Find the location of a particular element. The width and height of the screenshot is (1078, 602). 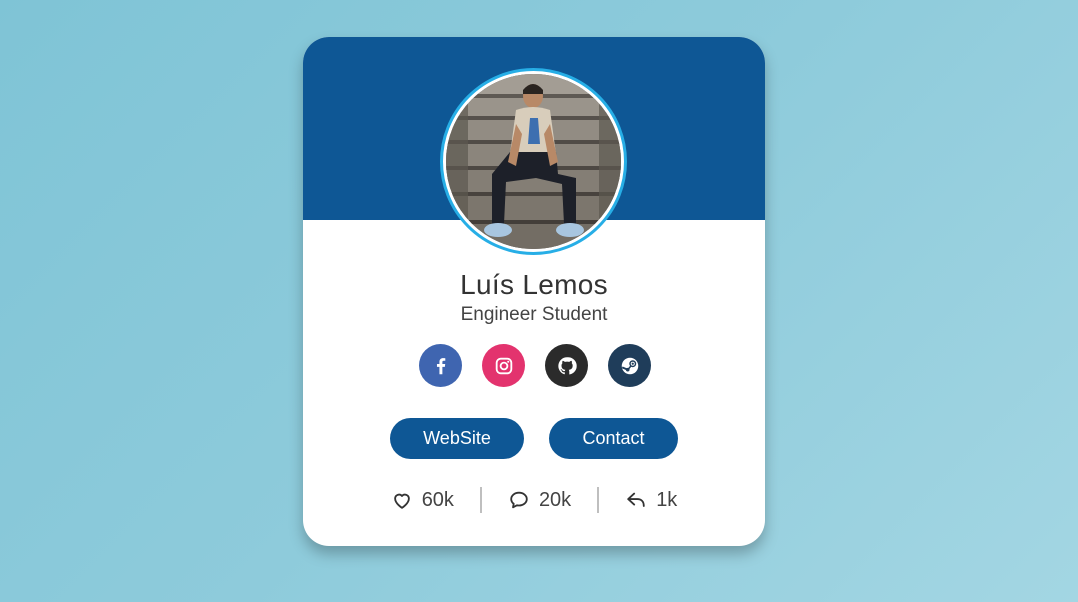

avatar-photo is located at coordinates (533, 161).